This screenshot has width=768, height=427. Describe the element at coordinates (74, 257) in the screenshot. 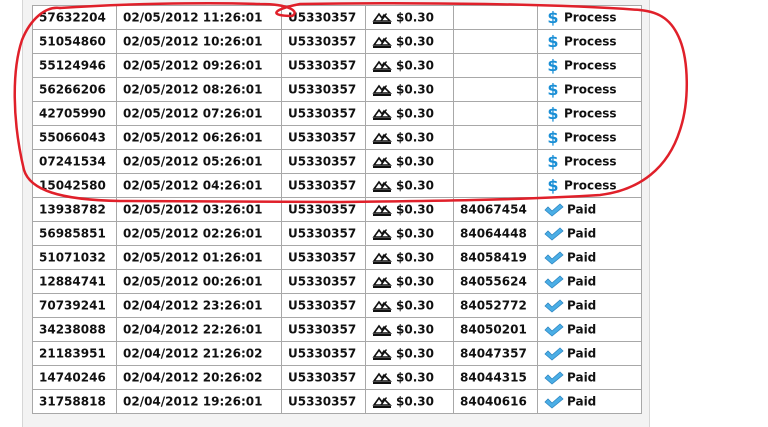

I see `transaction-id-cell: 51071032` at that location.